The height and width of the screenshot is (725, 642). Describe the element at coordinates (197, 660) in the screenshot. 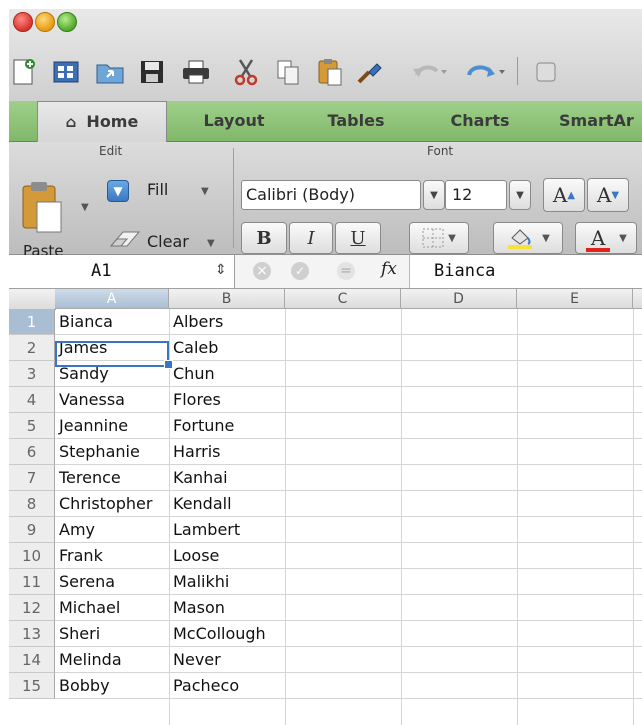

I see `cell-b14: Never` at that location.